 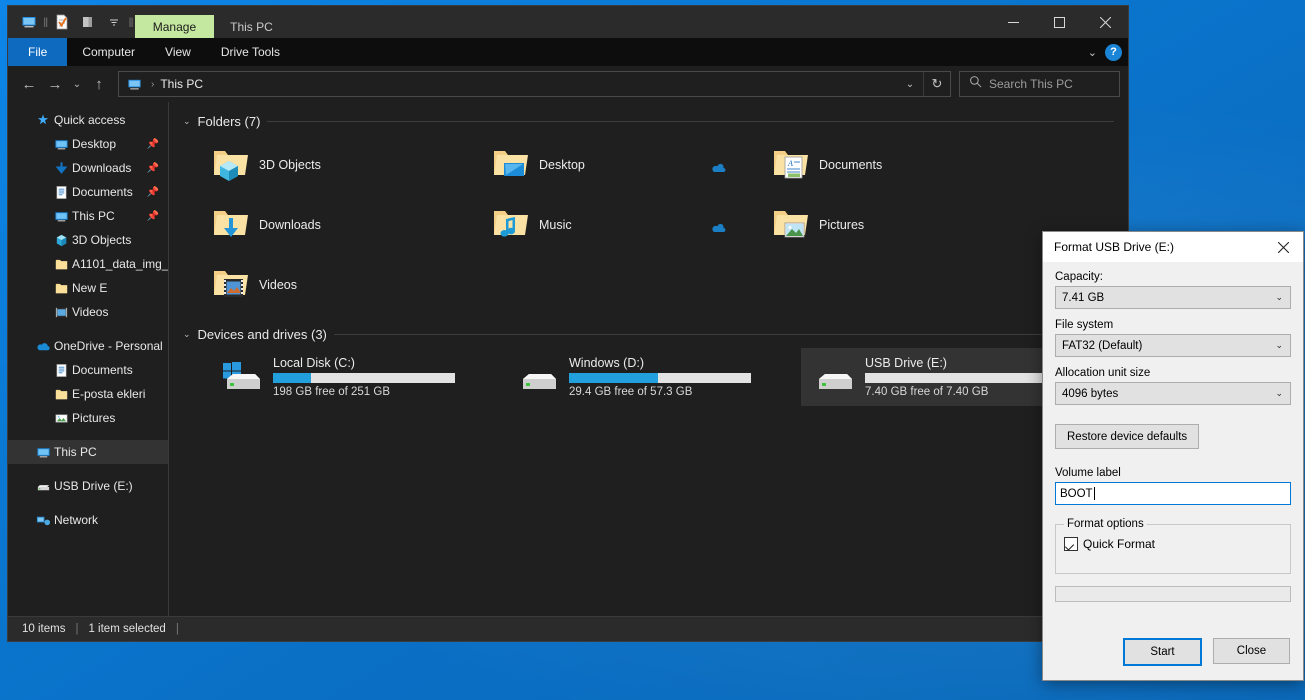 What do you see at coordinates (1127, 436) in the screenshot?
I see `restore-device-defaults-button: Restore device defaults` at bounding box center [1127, 436].